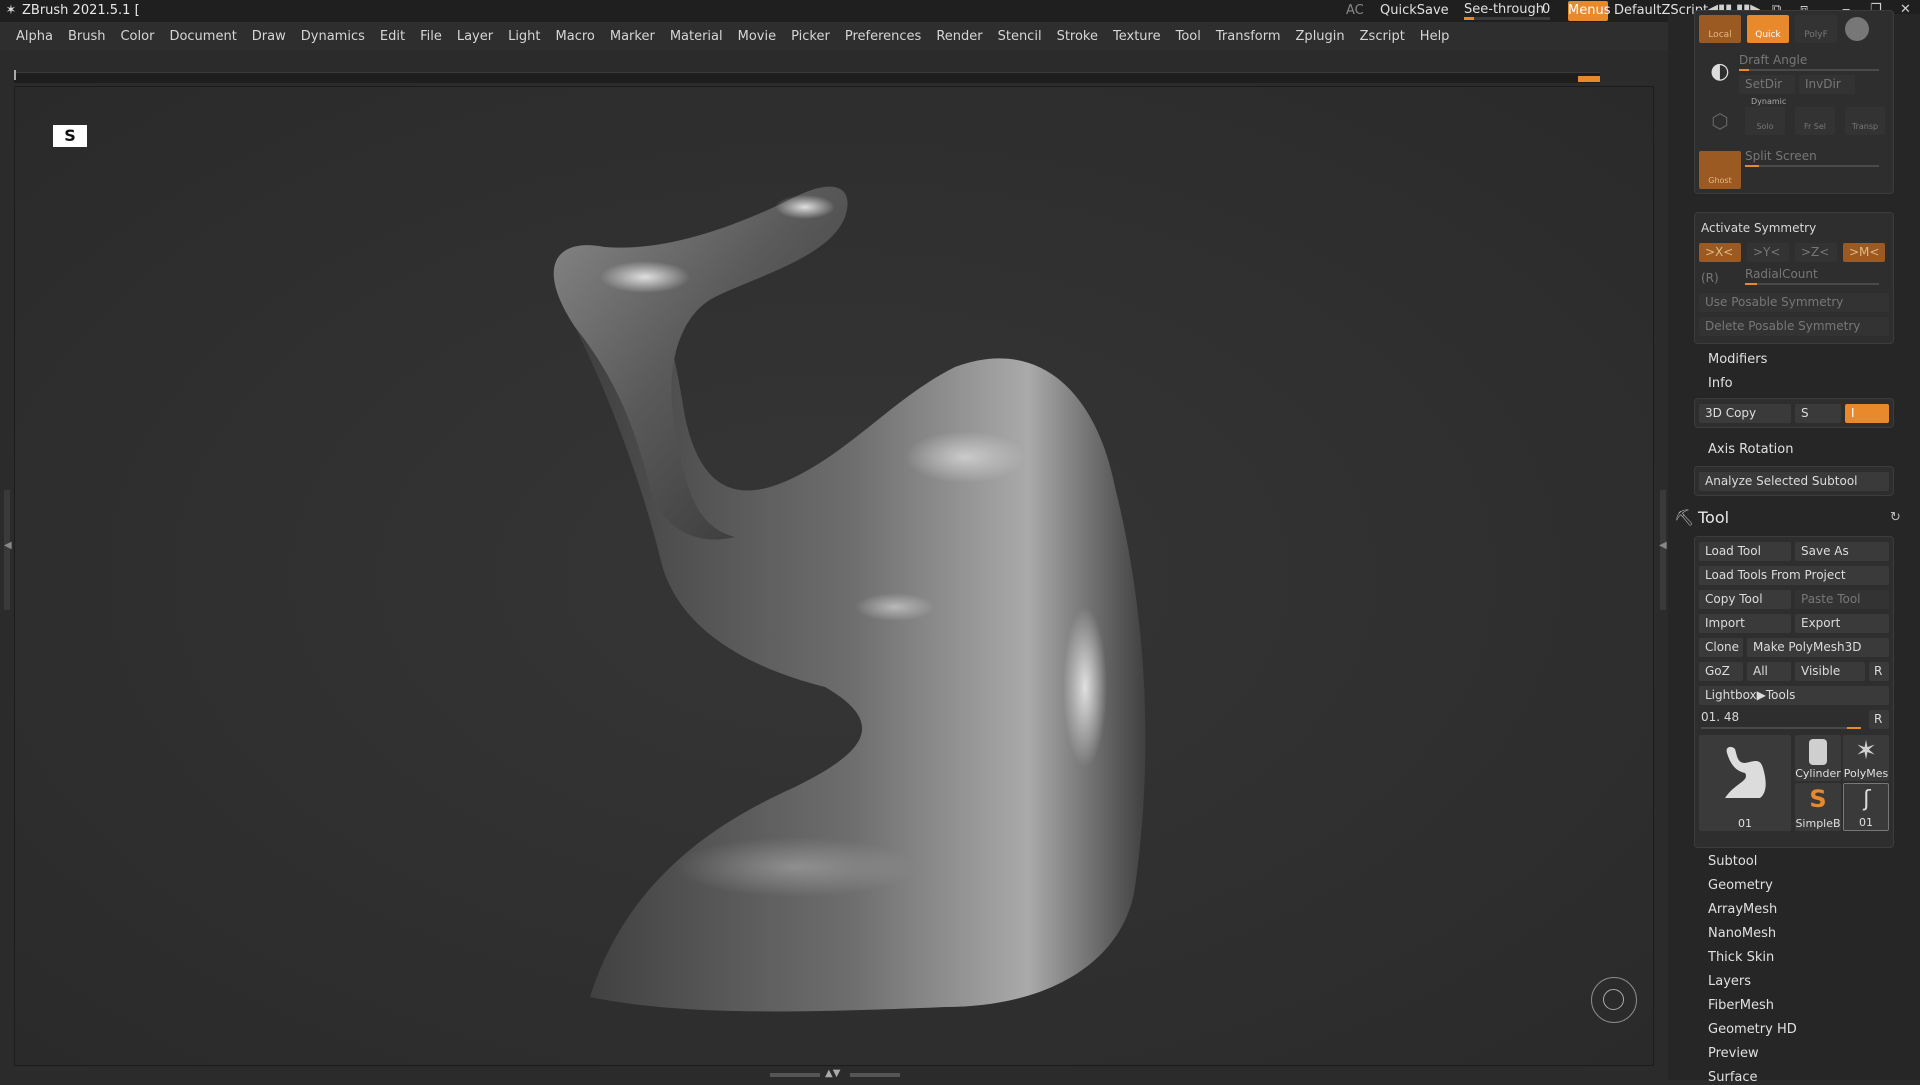 The height and width of the screenshot is (1085, 1920). I want to click on subpalette-subtool: Subtool, so click(1732, 861).